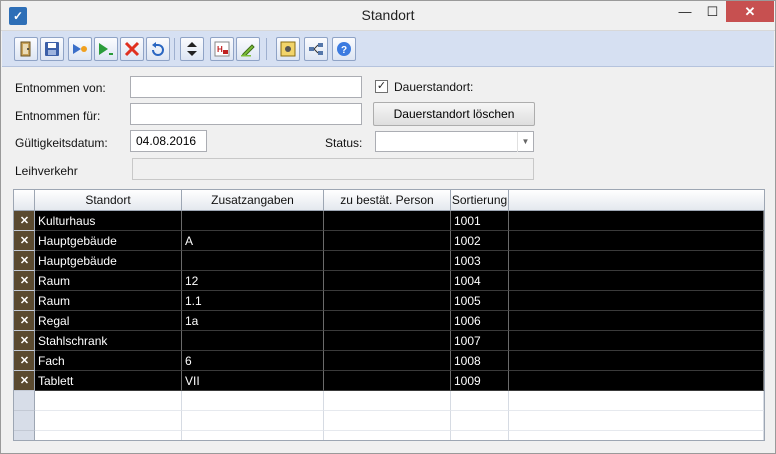 The height and width of the screenshot is (454, 776). Describe the element at coordinates (253, 200) in the screenshot. I see `column-header-zusatzangaben: Zusatzangaben` at that location.